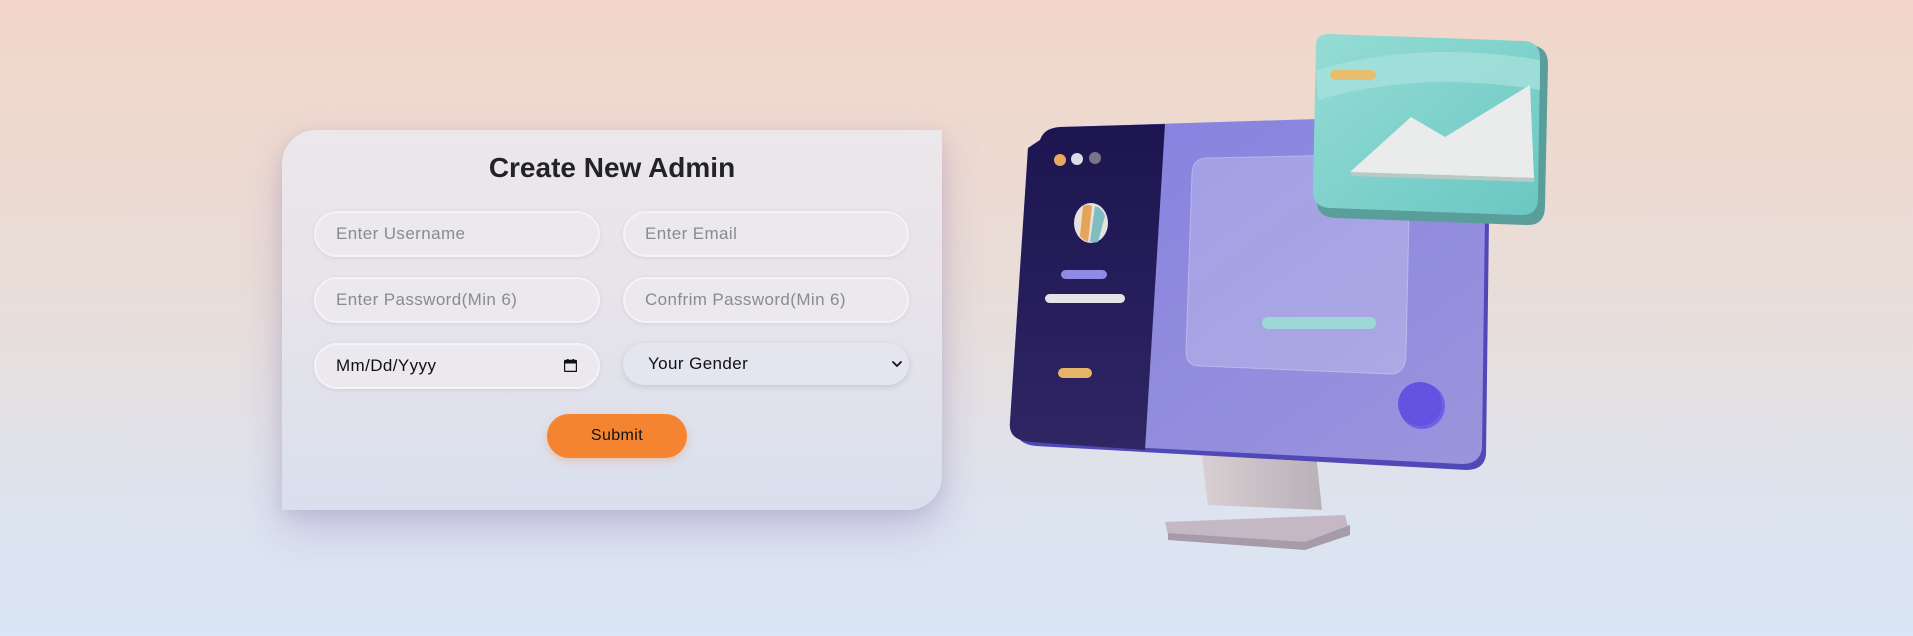 The image size is (1913, 636). What do you see at coordinates (570, 365) in the screenshot?
I see `calendar-icon` at bounding box center [570, 365].